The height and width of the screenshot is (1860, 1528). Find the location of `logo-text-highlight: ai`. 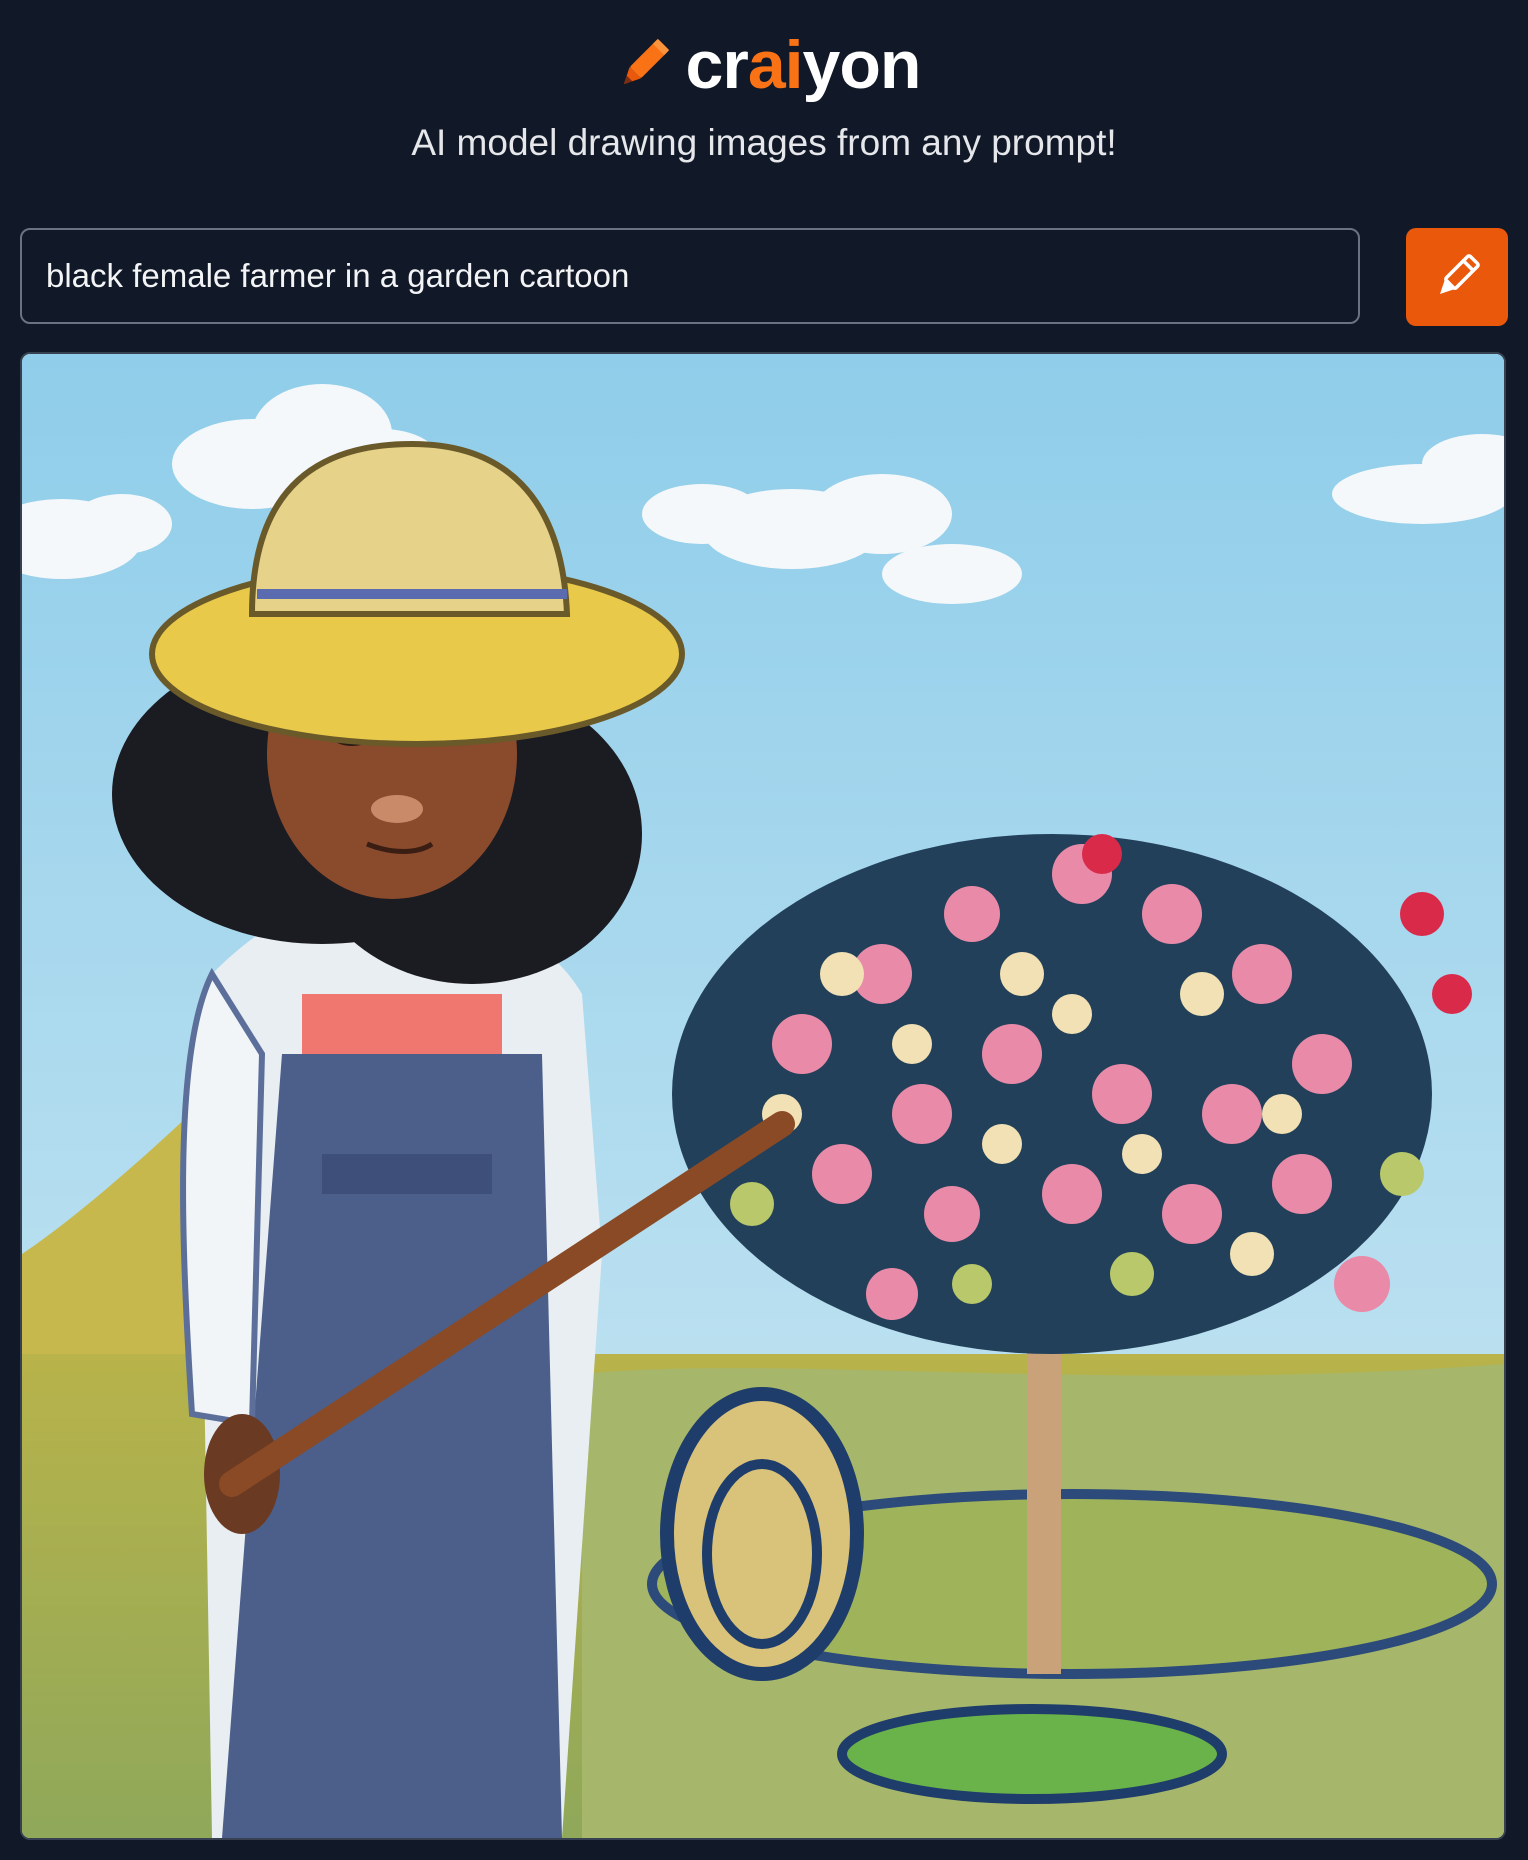

logo-text-highlight: ai is located at coordinates (775, 65).